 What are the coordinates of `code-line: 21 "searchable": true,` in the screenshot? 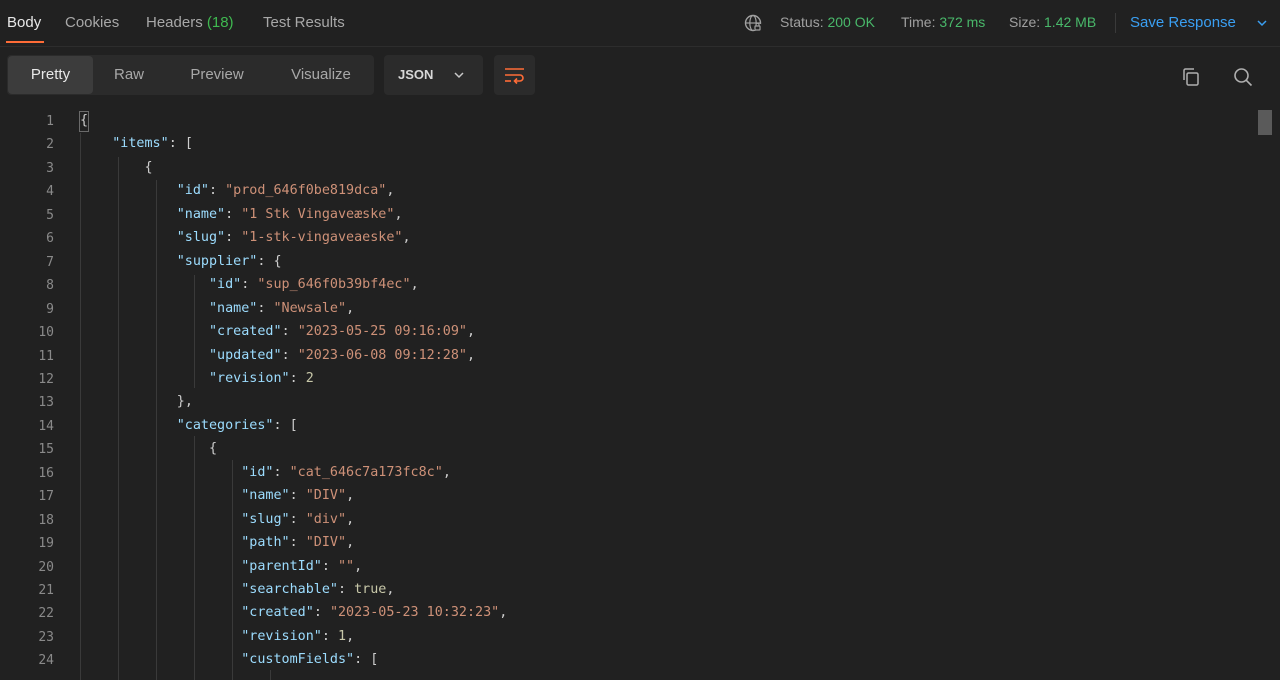 It's located at (625, 590).